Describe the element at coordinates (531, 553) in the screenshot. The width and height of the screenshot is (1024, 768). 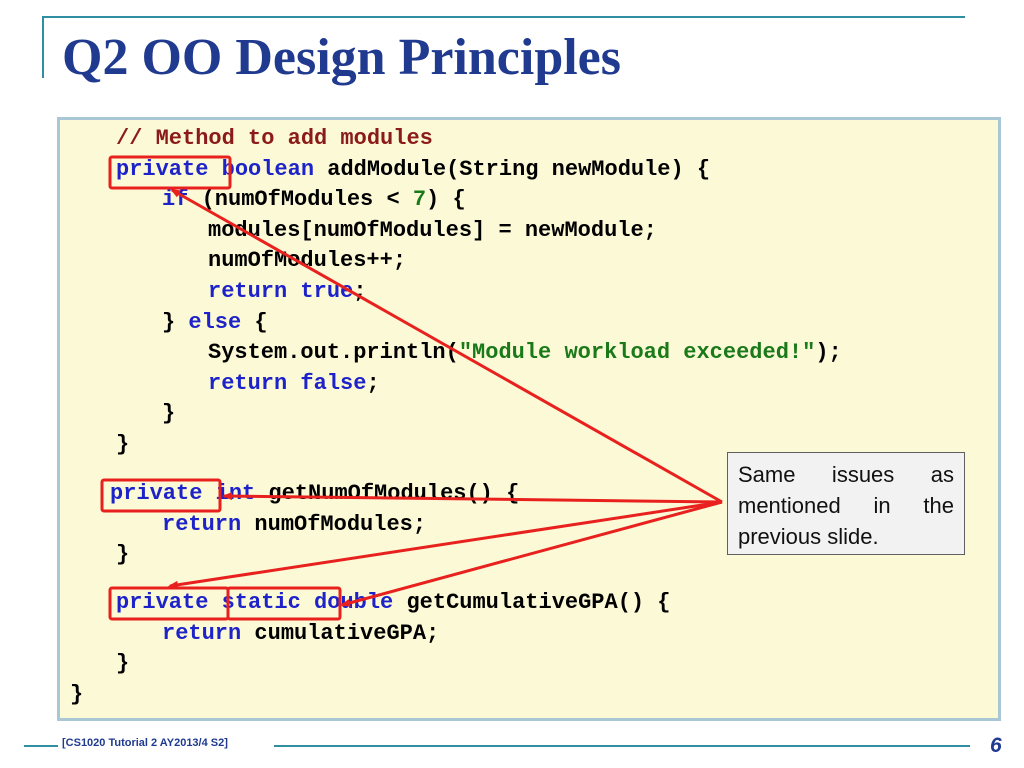
I see `arrow-to-static` at that location.